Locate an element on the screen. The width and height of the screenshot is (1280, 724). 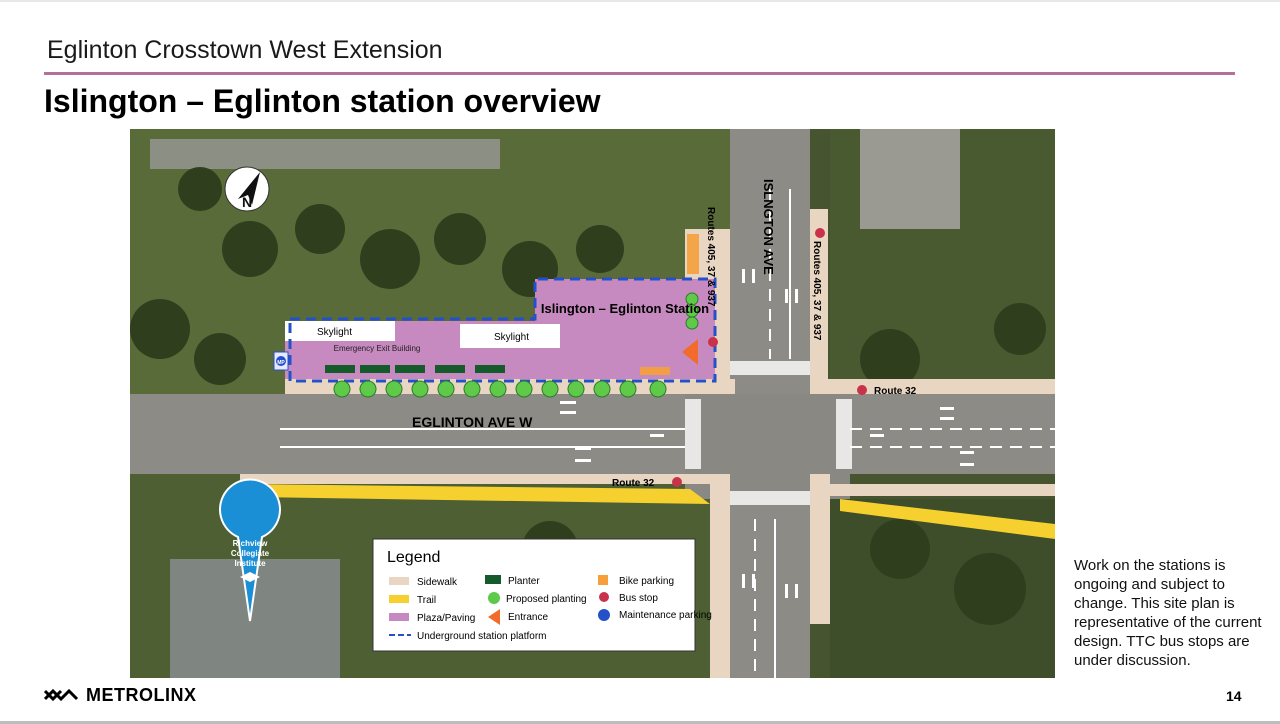
page-number: 14 is located at coordinates (1234, 696).